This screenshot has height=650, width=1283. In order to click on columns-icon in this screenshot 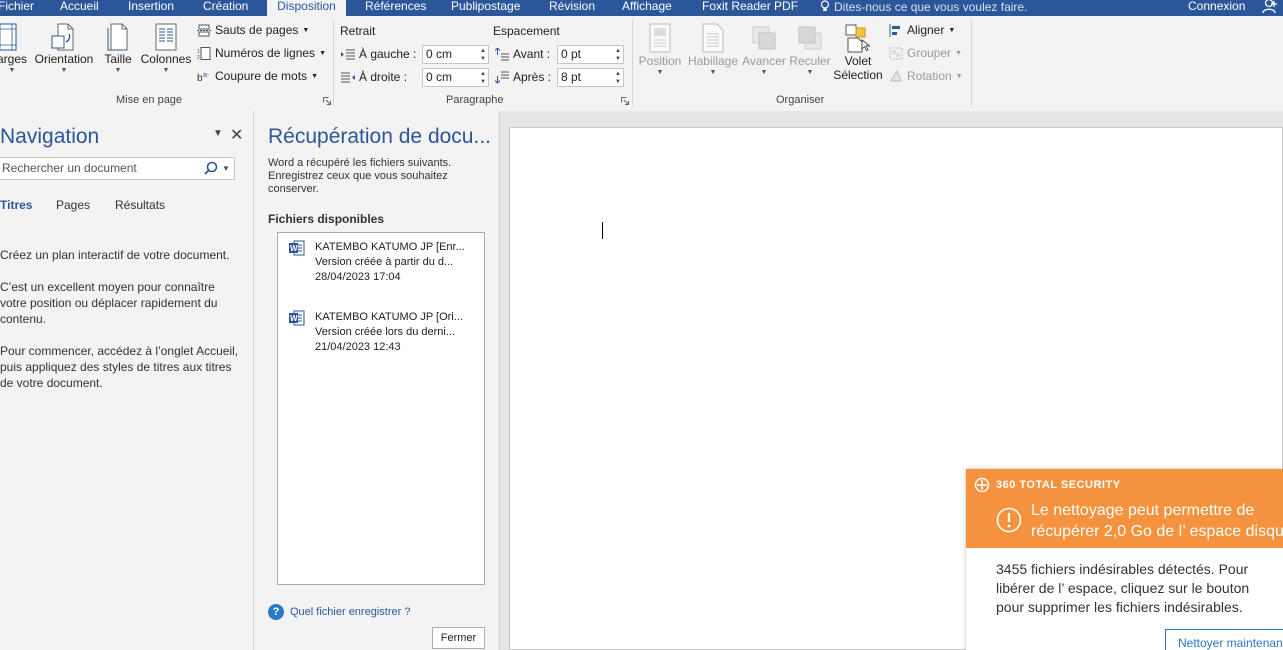, I will do `click(166, 37)`.